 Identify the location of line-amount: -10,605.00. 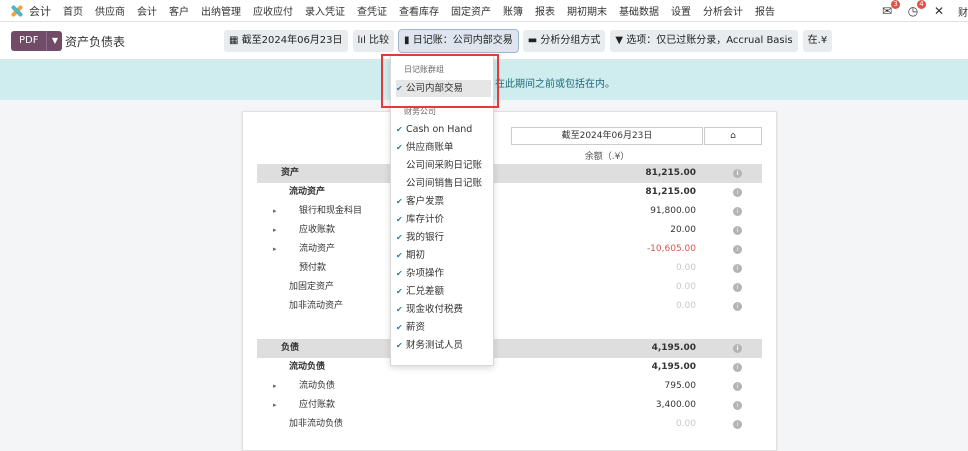
(671, 249).